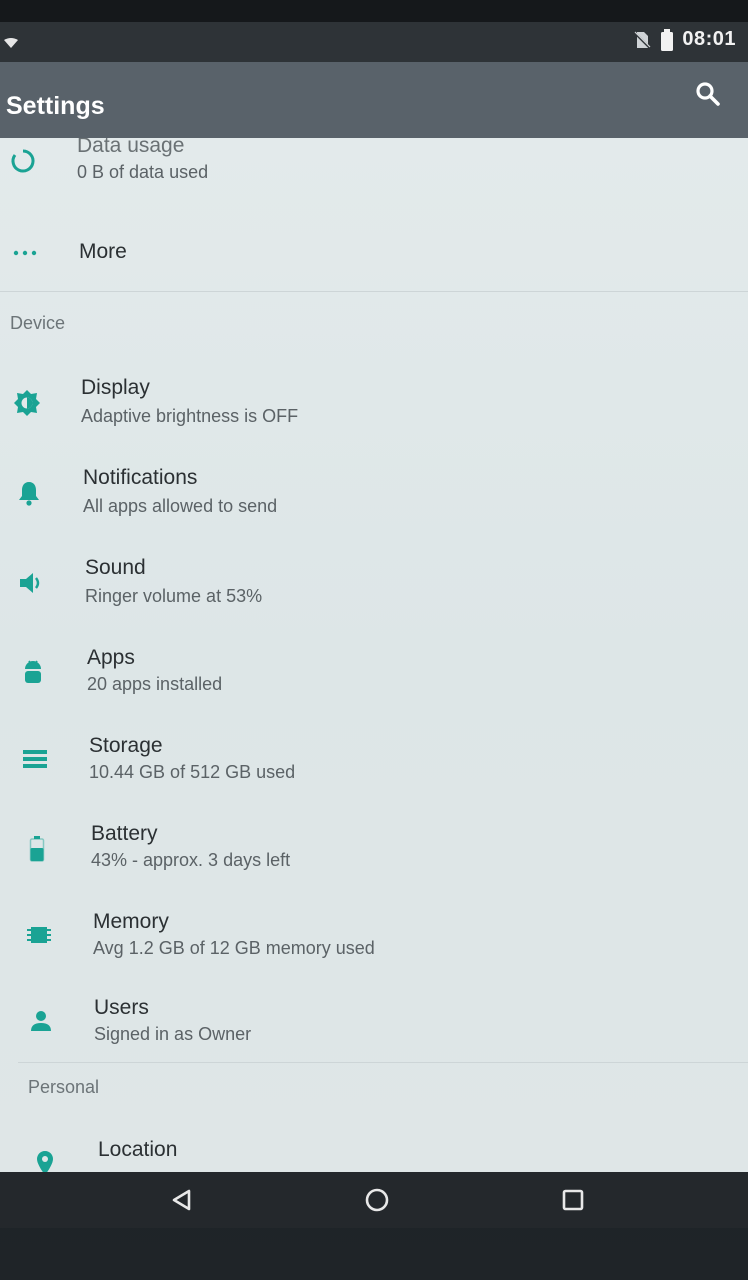  I want to click on status-icons: 08:01, so click(684, 39).